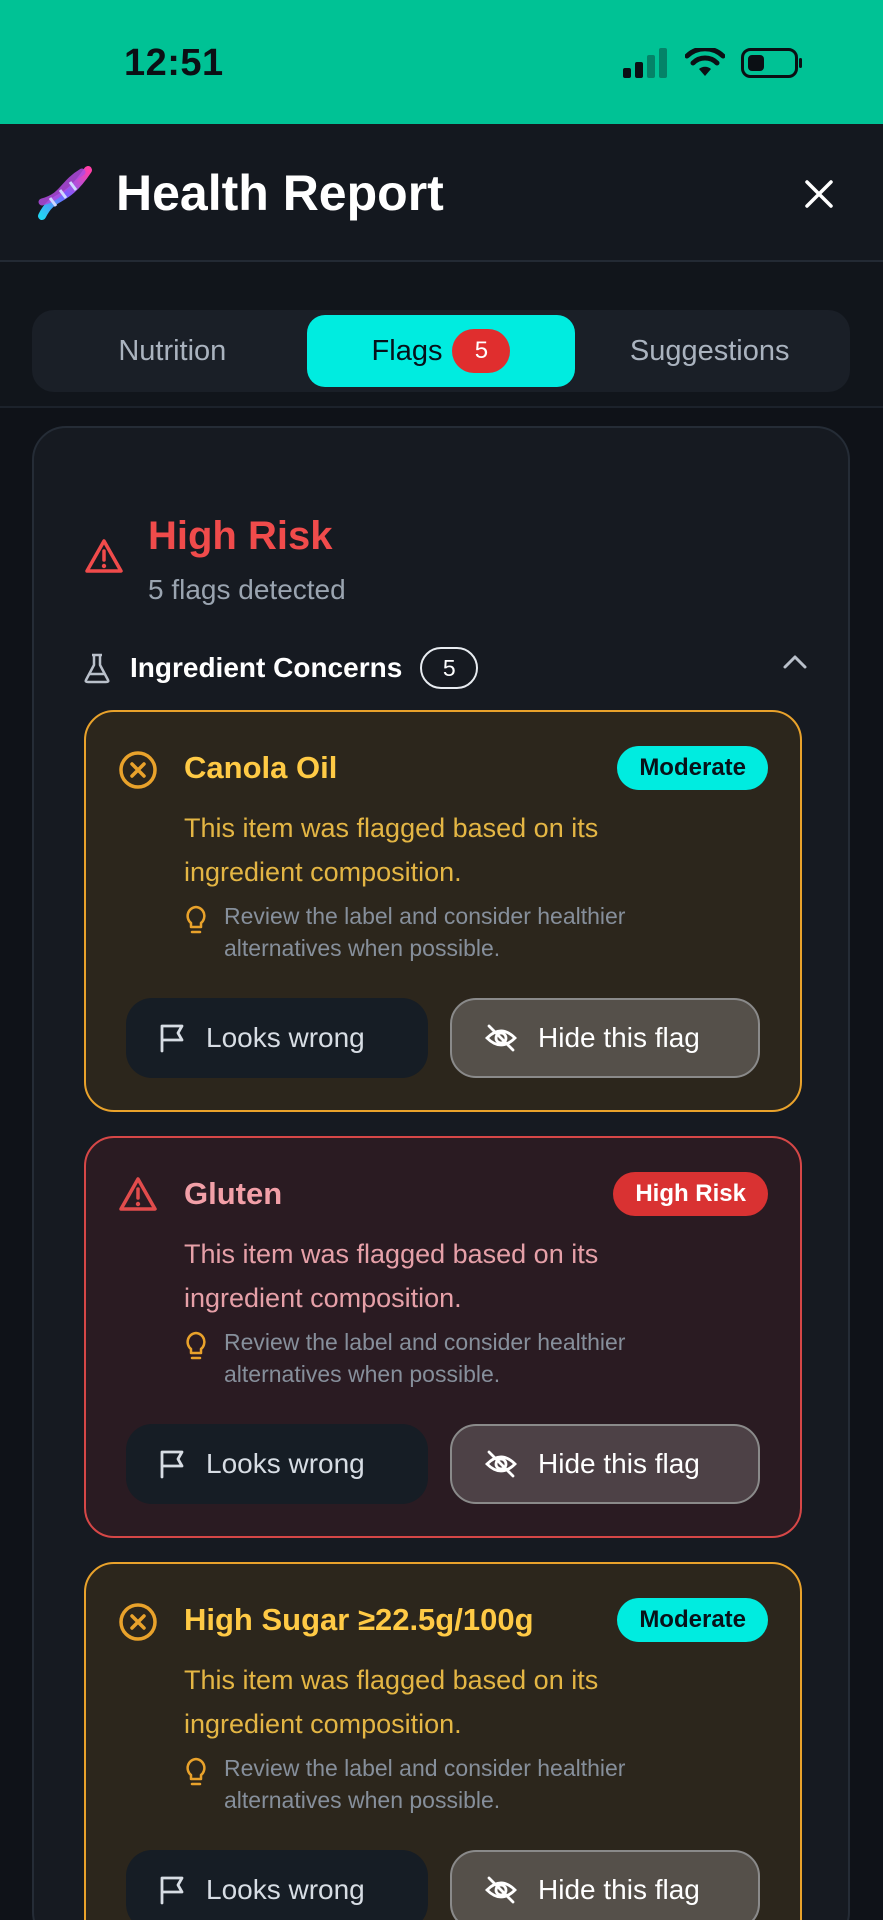 Image resolution: width=883 pixels, height=1920 pixels. I want to click on risk-level-title: High Risk, so click(240, 536).